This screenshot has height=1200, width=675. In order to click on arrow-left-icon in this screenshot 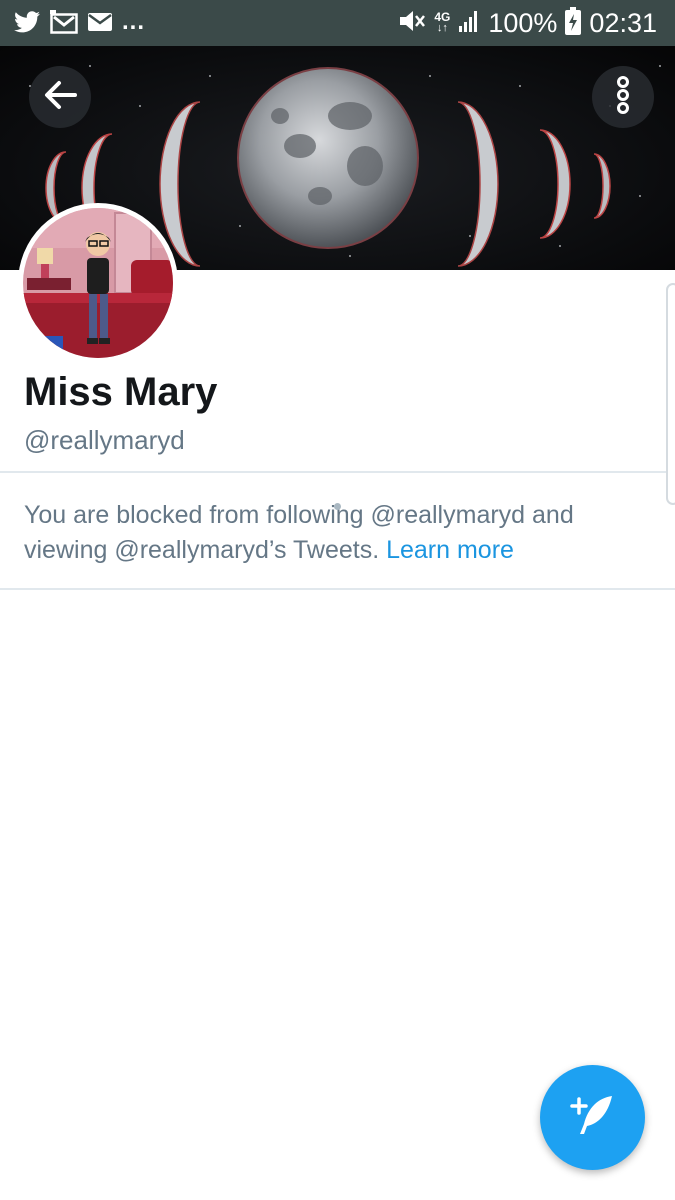, I will do `click(60, 97)`.